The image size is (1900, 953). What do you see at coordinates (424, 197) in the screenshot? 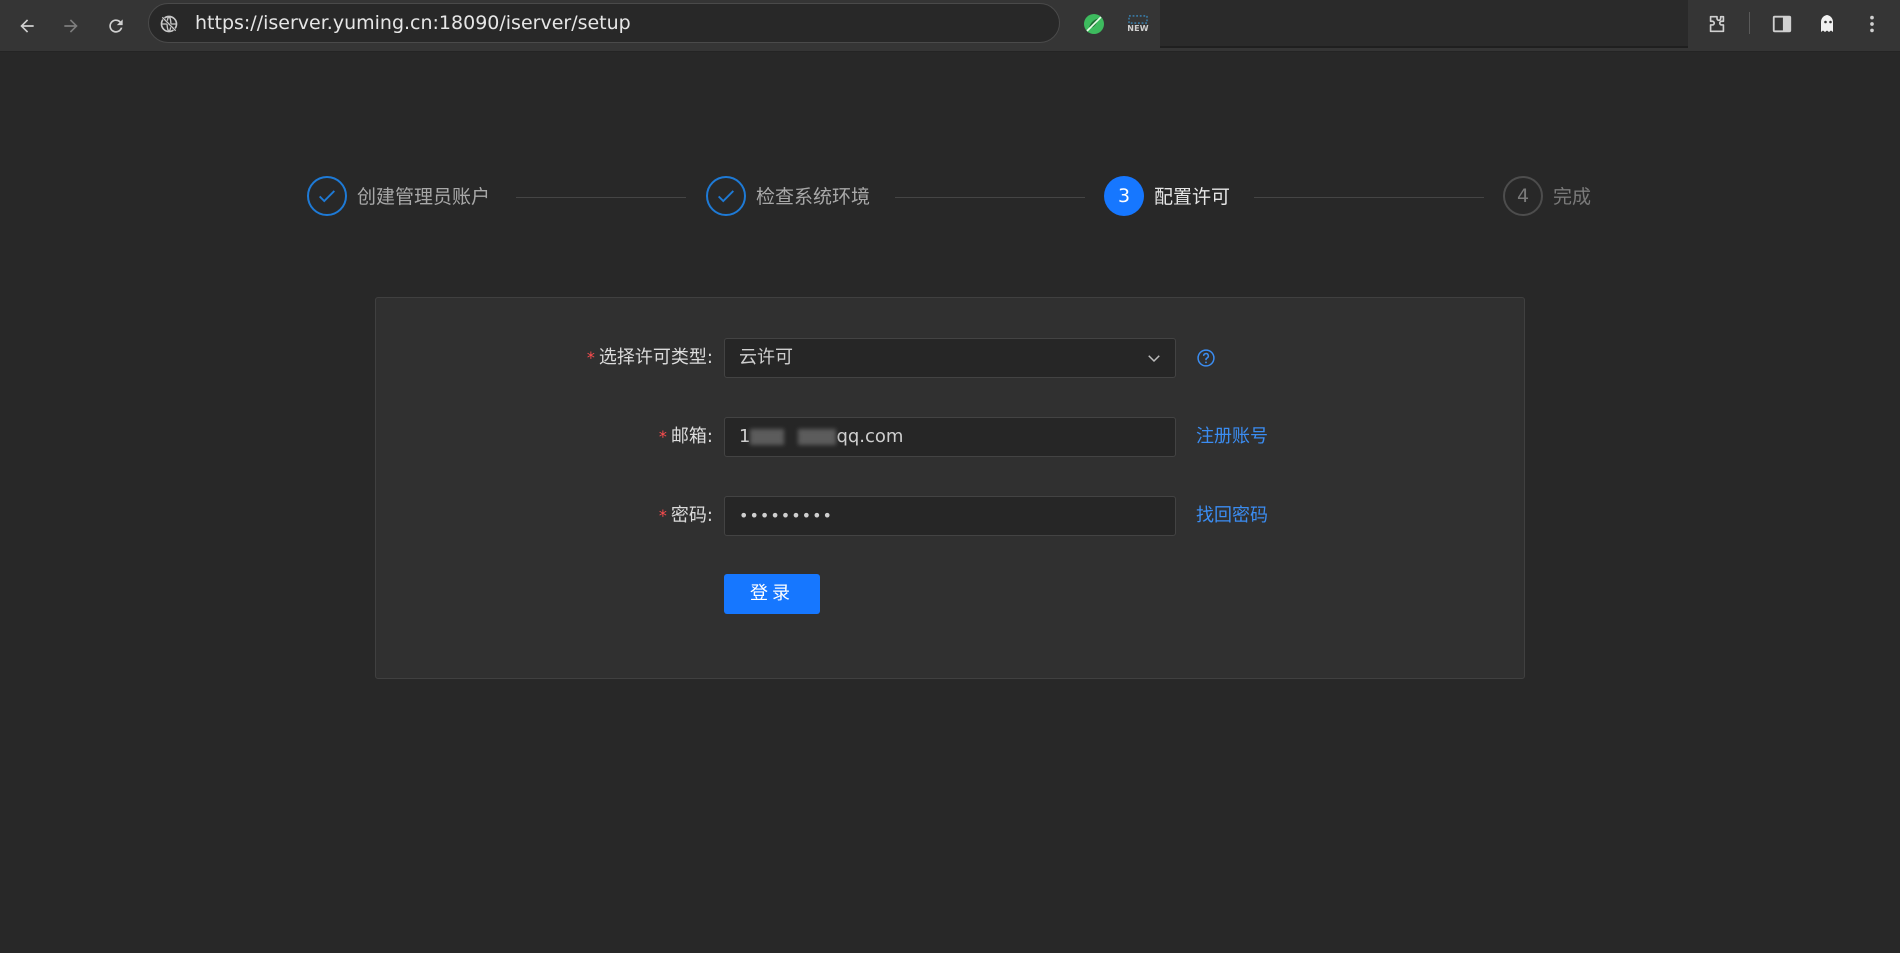
I see `step-1-title: 创建管理员账户` at bounding box center [424, 197].